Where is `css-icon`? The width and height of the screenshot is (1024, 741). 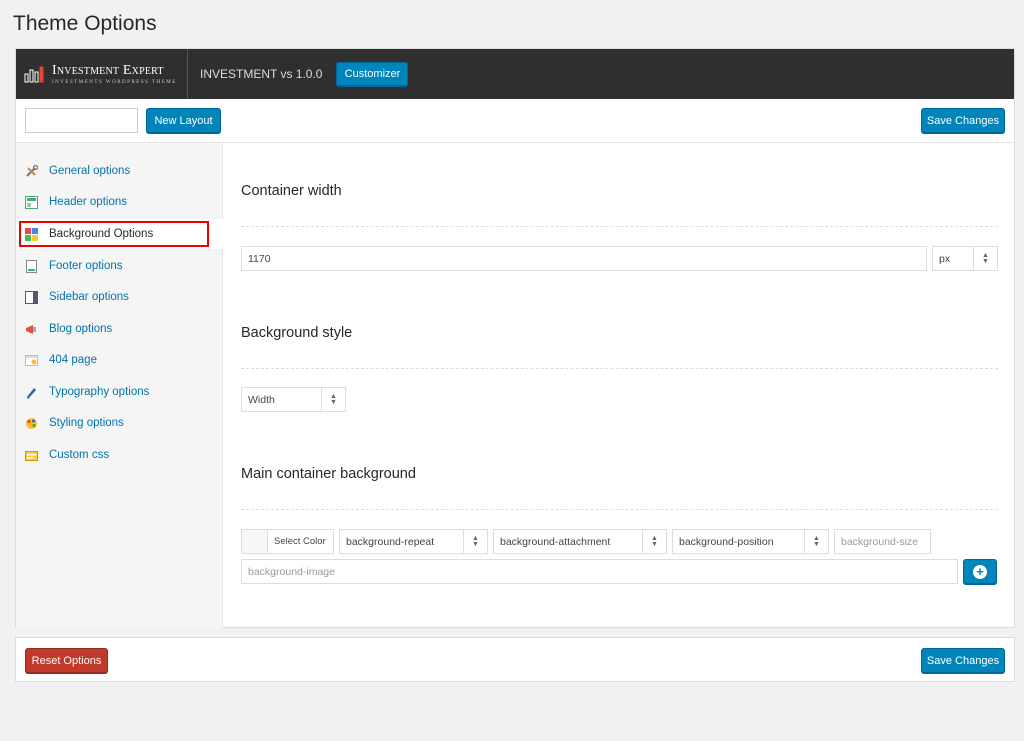 css-icon is located at coordinates (31, 455).